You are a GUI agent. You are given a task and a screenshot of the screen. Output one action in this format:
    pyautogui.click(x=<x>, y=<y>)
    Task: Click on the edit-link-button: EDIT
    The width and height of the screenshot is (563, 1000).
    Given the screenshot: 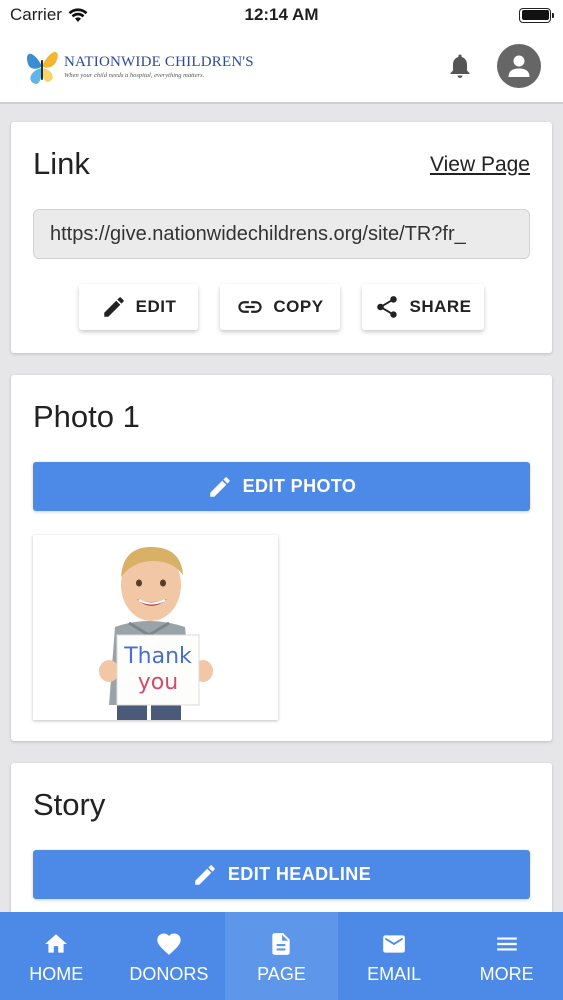 What is the action you would take?
    pyautogui.click(x=138, y=307)
    